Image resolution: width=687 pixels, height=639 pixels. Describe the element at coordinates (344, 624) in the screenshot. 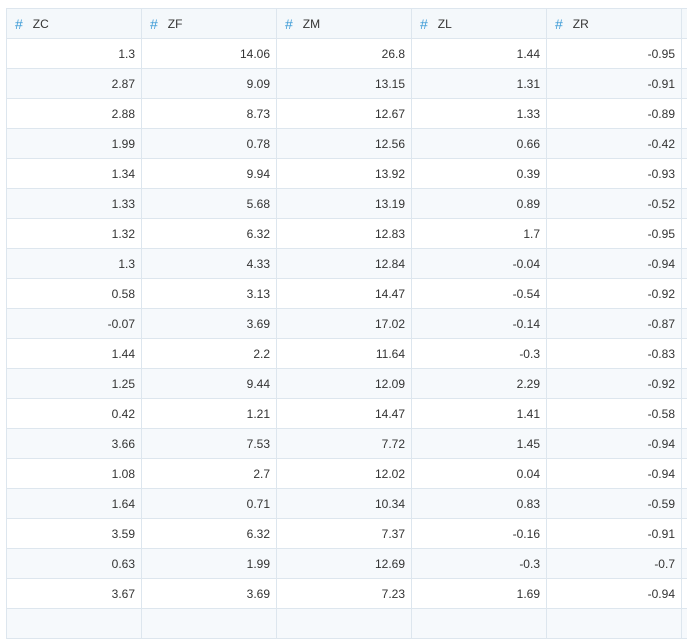

I see `table-cell-zm` at that location.